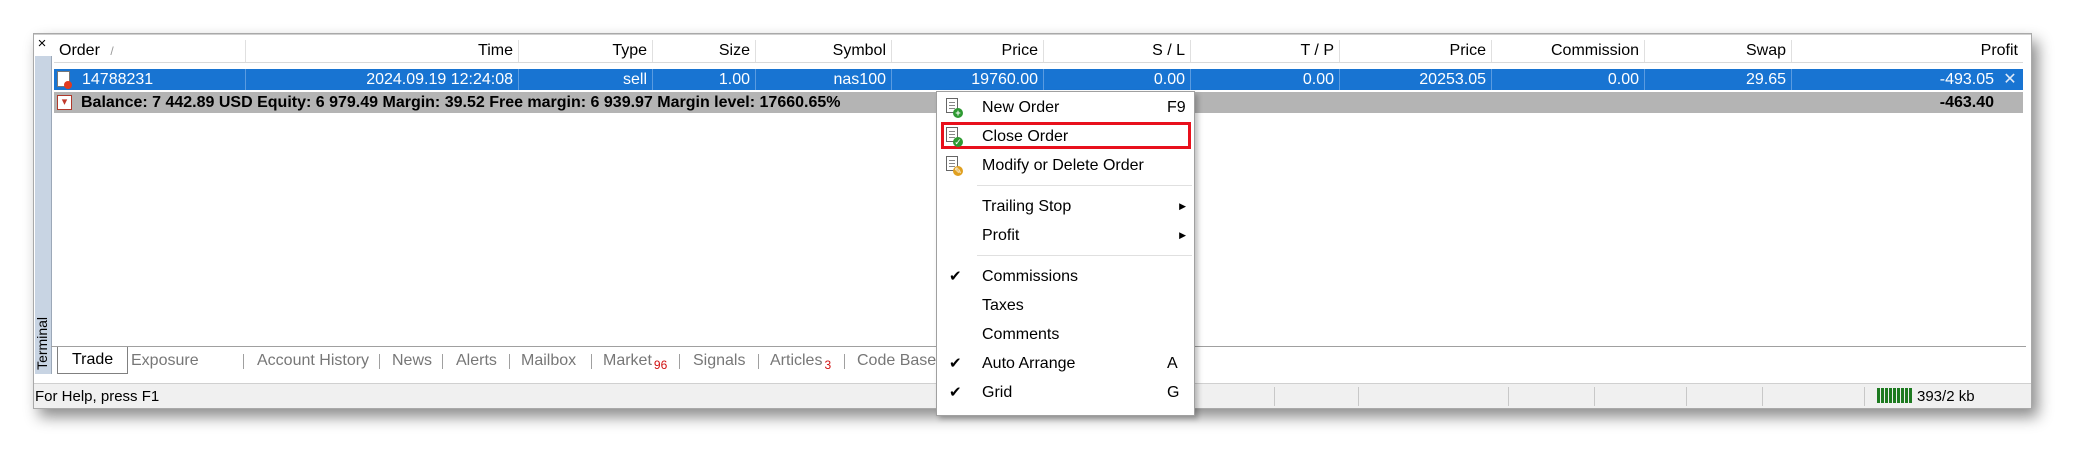  What do you see at coordinates (1718, 79) in the screenshot?
I see `swap-cell: 29.65` at bounding box center [1718, 79].